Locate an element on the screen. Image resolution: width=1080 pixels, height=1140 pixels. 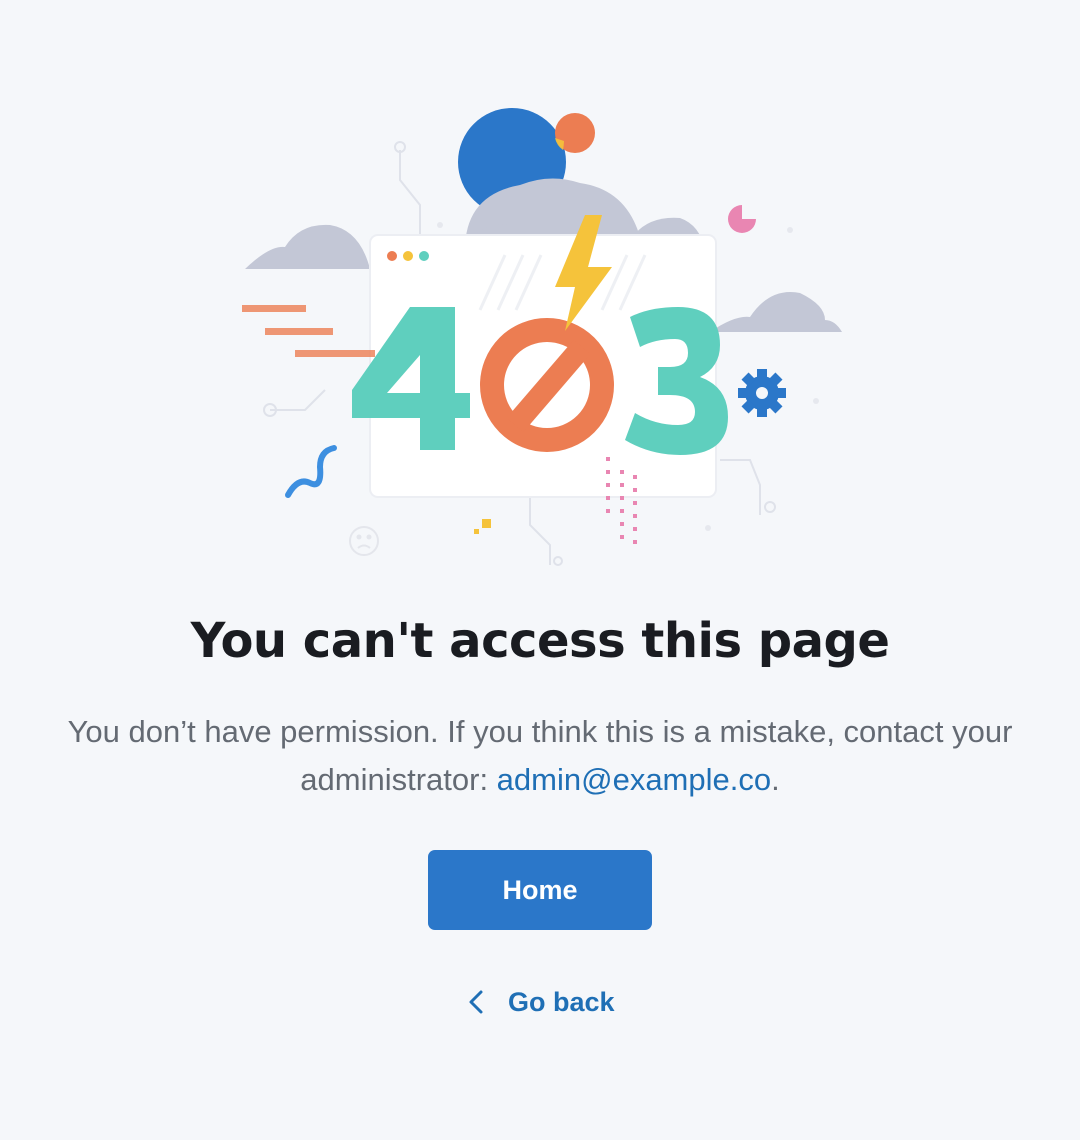
admin-email-link: admin@example.co is located at coordinates (634, 779).